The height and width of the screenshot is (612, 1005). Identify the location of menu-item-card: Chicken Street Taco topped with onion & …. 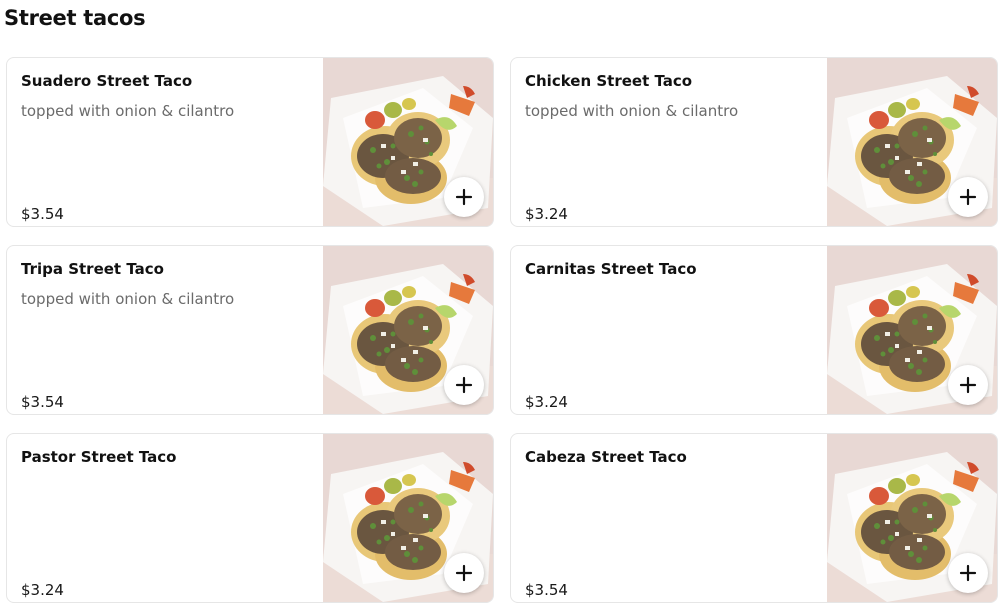
(754, 142).